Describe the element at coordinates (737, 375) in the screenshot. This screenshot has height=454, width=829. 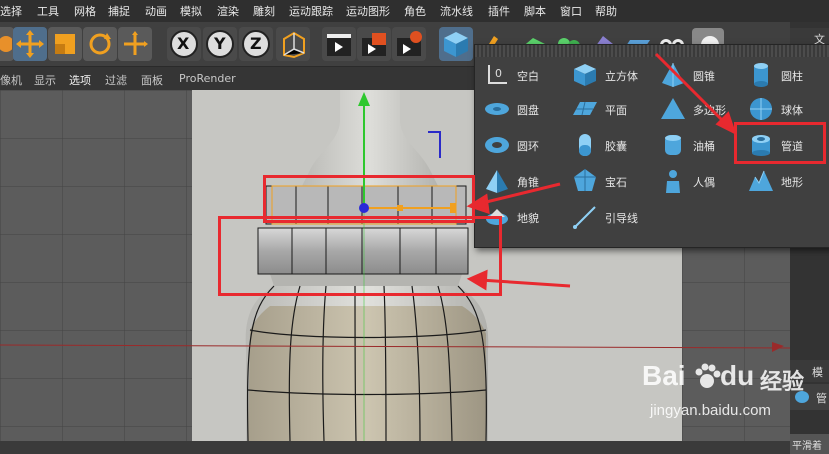
I see `watermark-brand-suffix: du` at that location.